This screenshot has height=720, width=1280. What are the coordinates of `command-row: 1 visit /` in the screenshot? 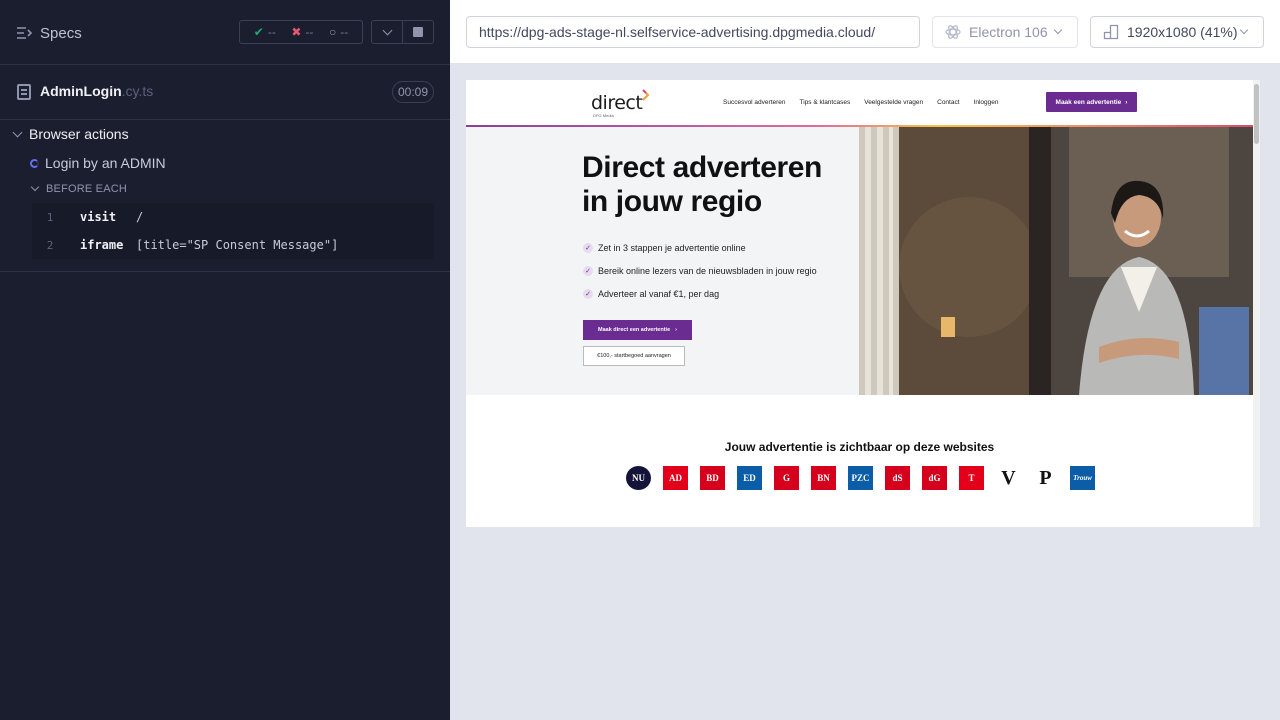 It's located at (233, 217).